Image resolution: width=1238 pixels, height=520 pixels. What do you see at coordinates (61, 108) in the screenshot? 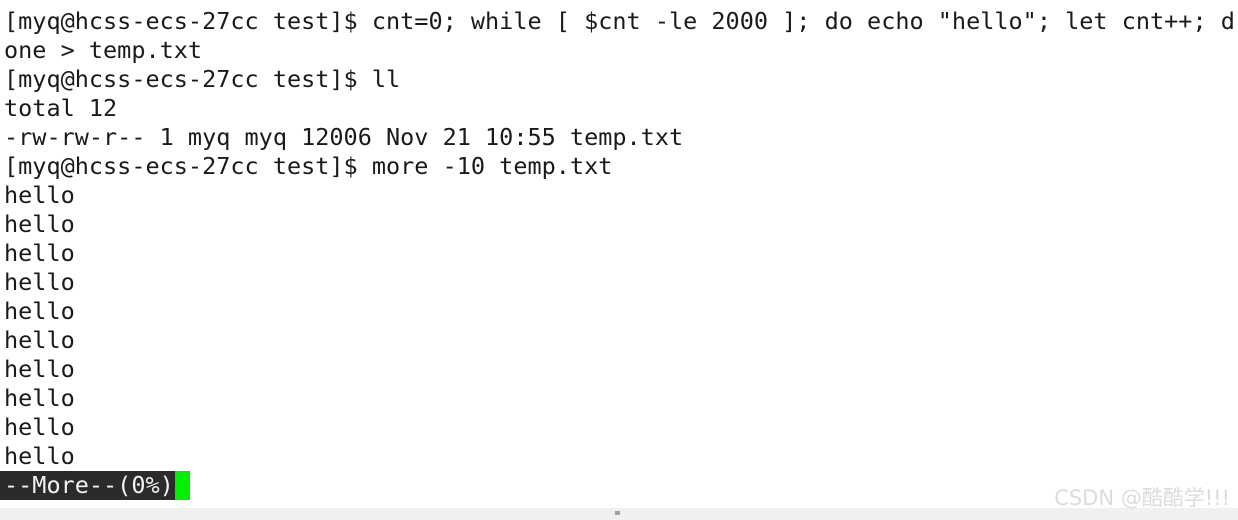
I see `terminal-line: total 12` at bounding box center [61, 108].